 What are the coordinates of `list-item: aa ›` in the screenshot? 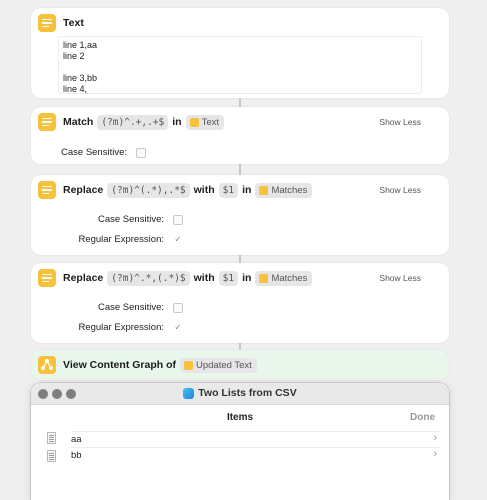 It's located at (255, 438).